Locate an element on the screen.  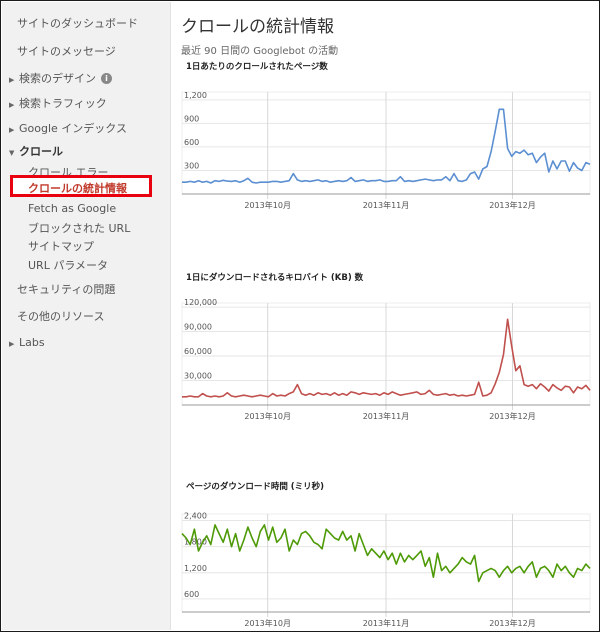
sidebar-item-security-issues: セキュリティの問題 is located at coordinates (86, 289).